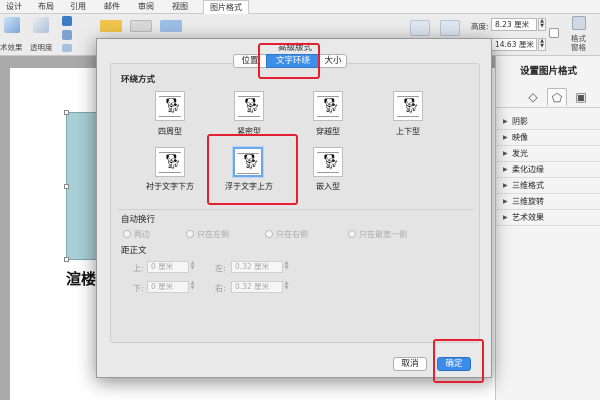 The image size is (600, 400). I want to click on section-artistic-effects: ▶ 艺术效果, so click(548, 218).